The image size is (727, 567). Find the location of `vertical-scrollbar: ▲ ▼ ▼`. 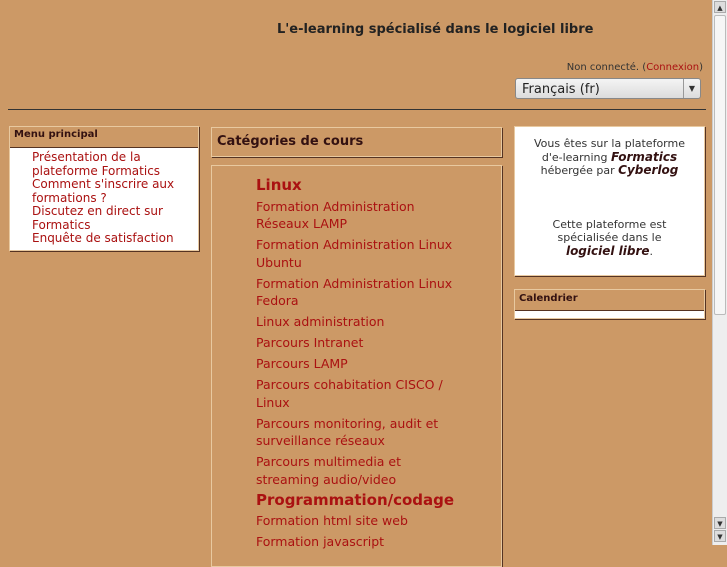

vertical-scrollbar: ▲ ▼ ▼ is located at coordinates (719, 272).